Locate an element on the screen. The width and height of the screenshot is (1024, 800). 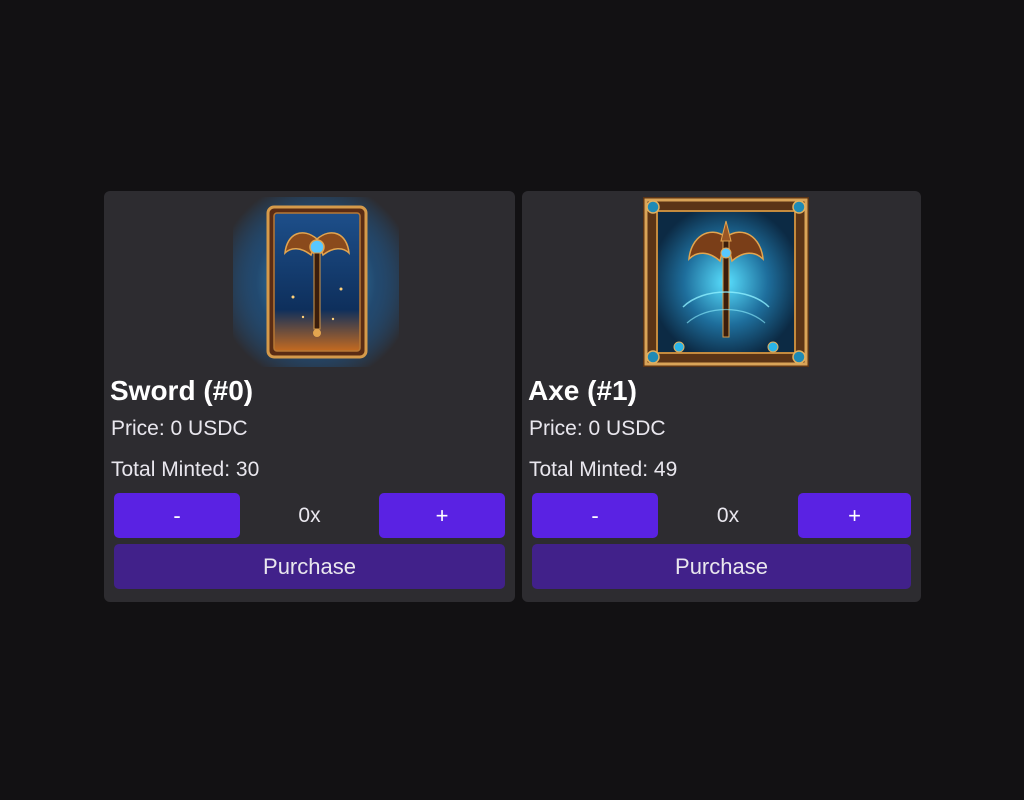
item-total-minted: Total Minted: 49 is located at coordinates (603, 469).